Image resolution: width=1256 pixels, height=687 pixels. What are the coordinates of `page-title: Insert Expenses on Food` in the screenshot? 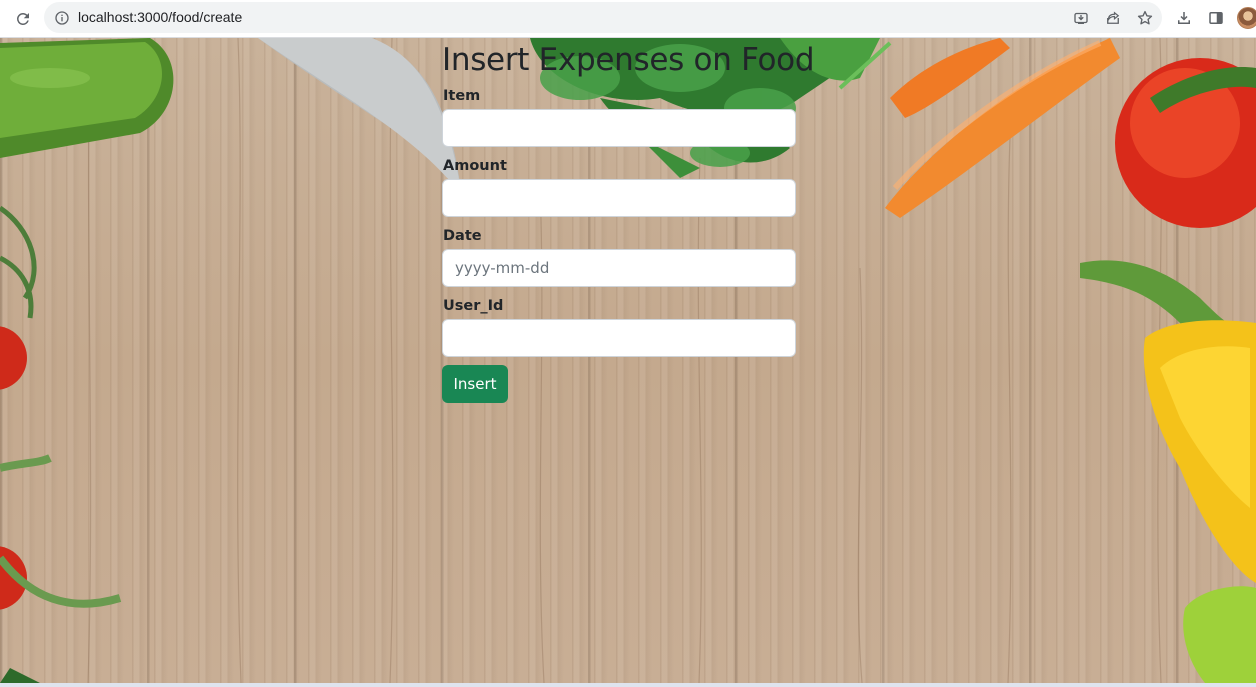 It's located at (628, 60).